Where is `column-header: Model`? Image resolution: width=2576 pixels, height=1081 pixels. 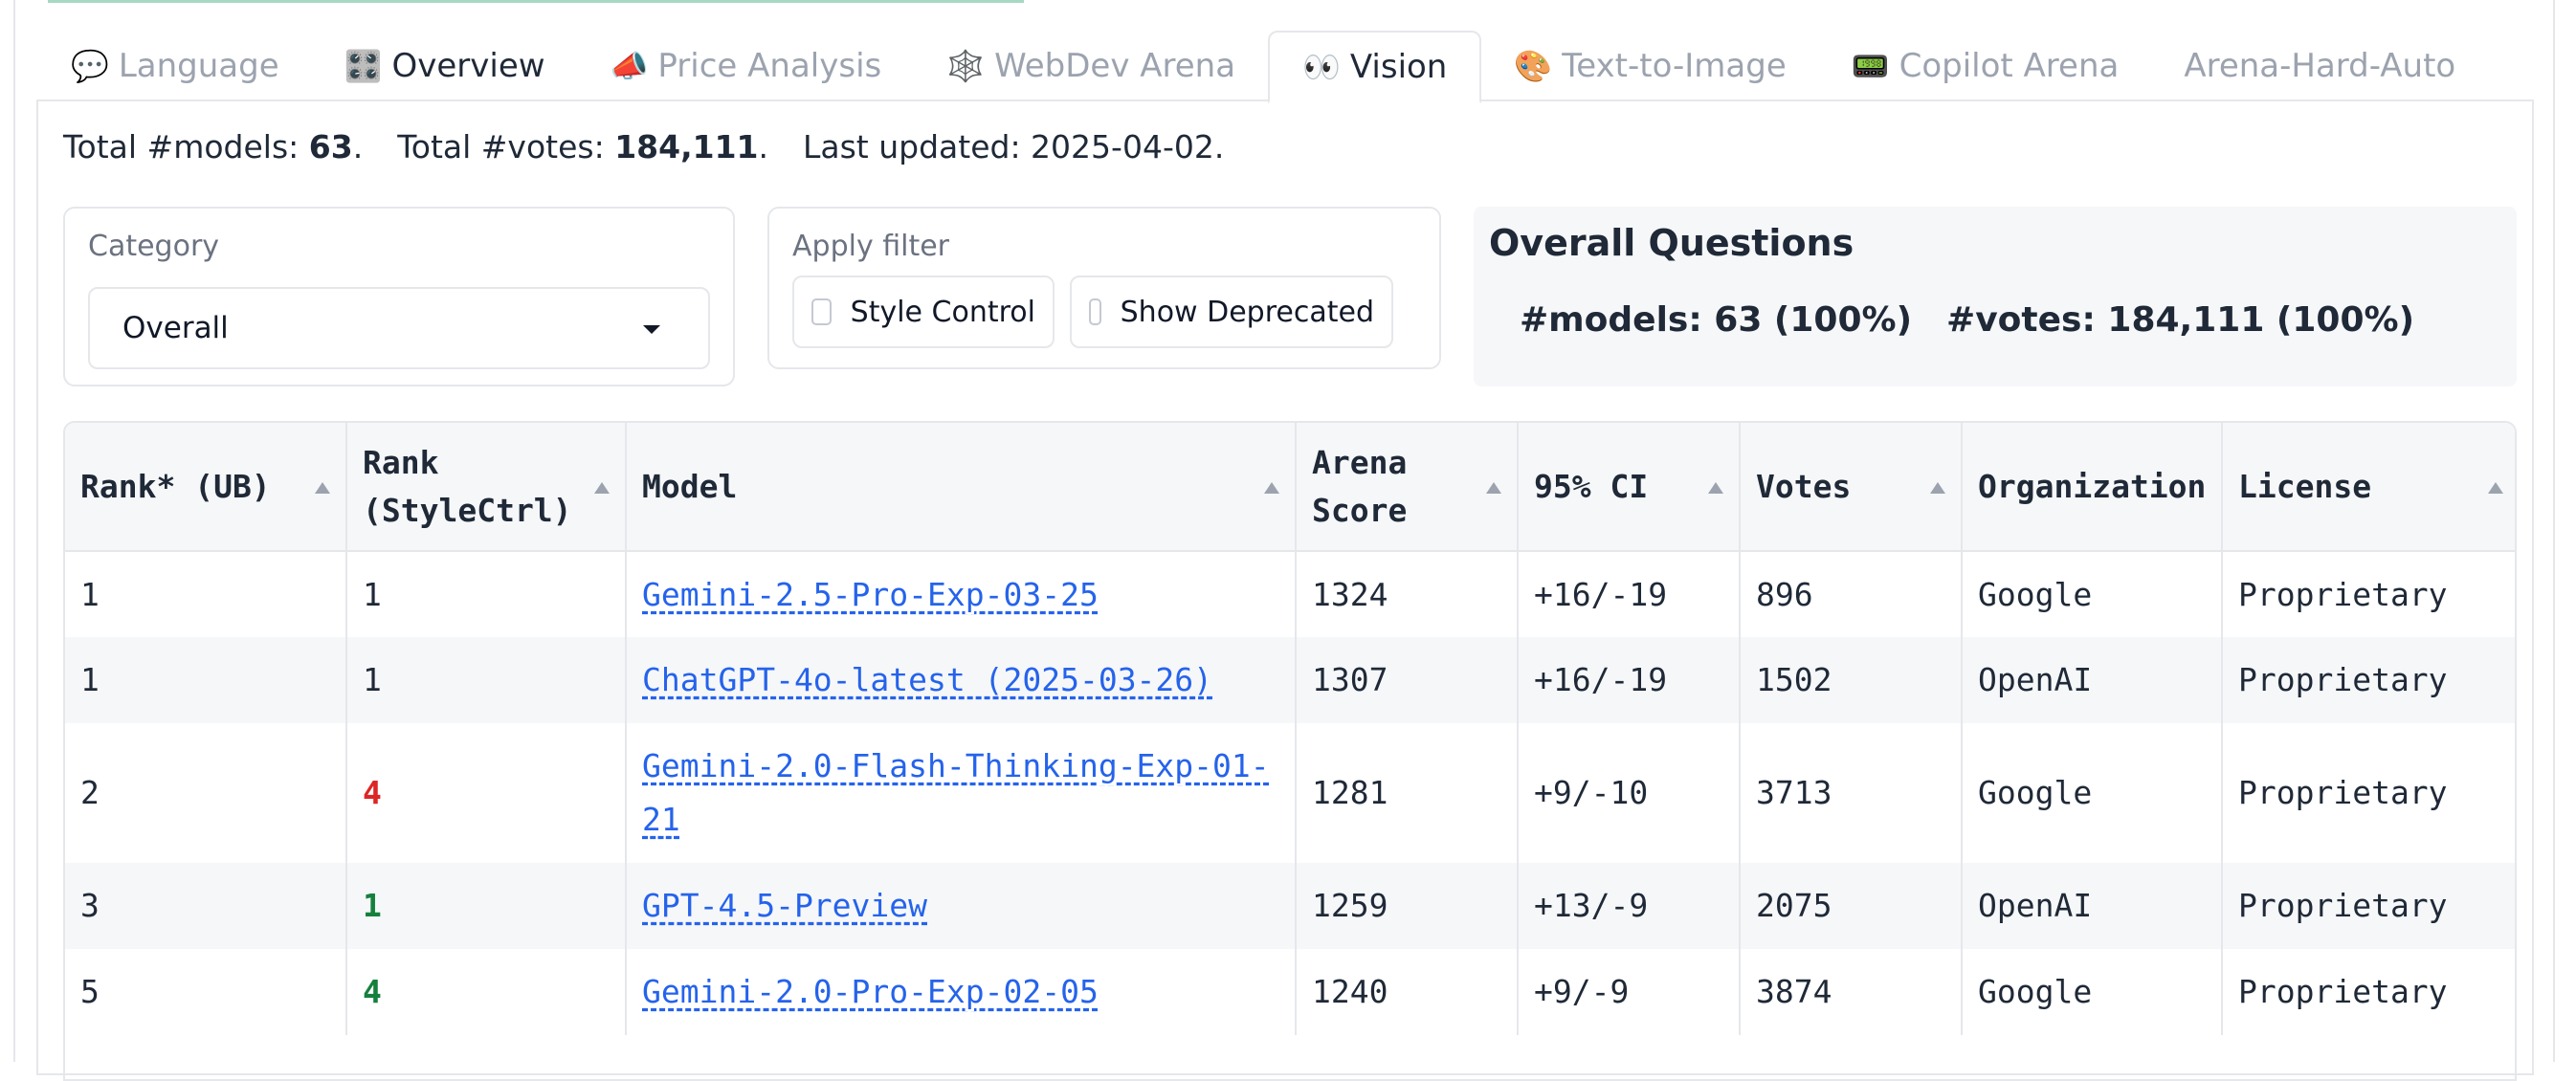
column-header: Model is located at coordinates (961, 487).